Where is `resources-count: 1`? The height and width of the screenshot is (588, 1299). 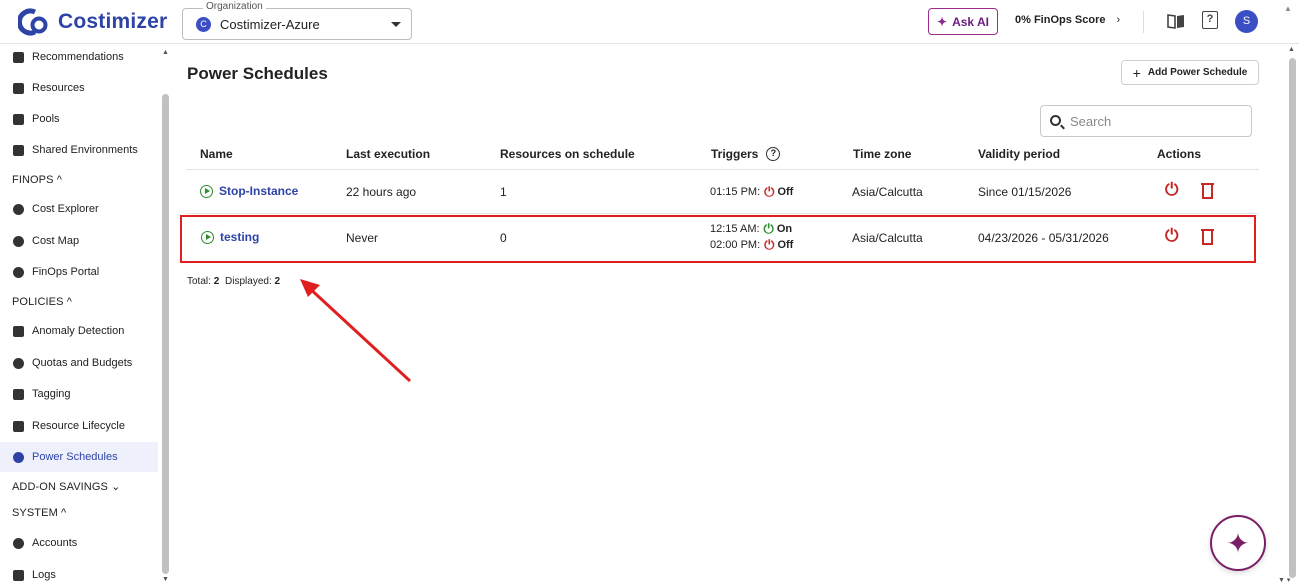
resources-count: 1 is located at coordinates (503, 192).